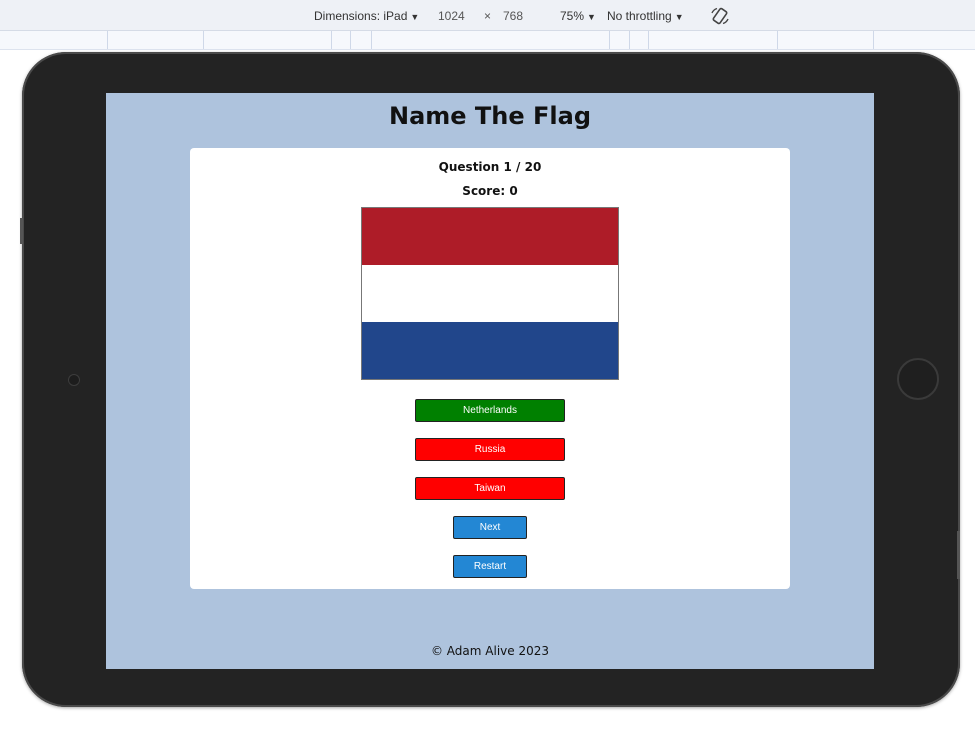  What do you see at coordinates (74, 380) in the screenshot?
I see `camera-icon` at bounding box center [74, 380].